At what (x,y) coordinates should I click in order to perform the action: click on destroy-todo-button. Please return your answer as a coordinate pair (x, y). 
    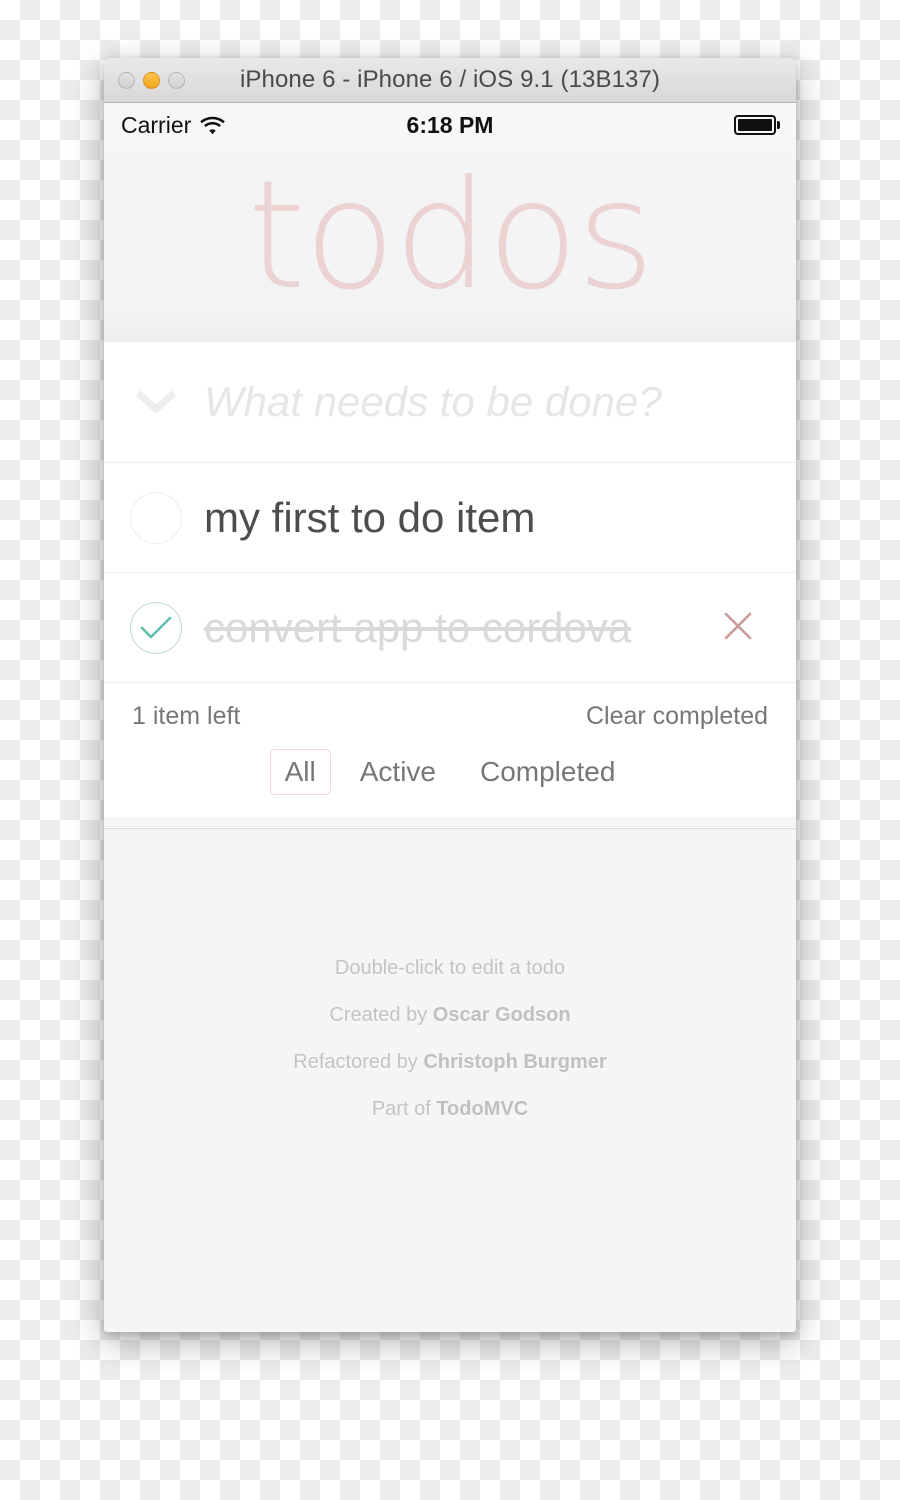
    Looking at the image, I should click on (738, 628).